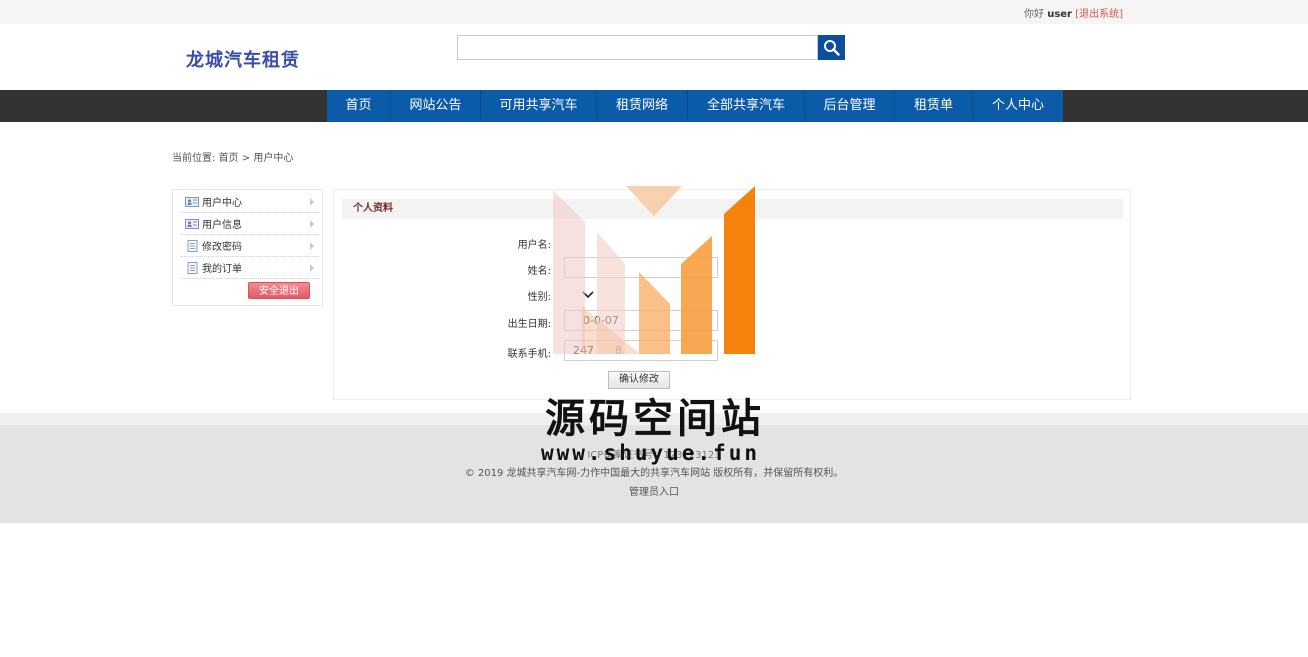 This screenshot has width=1308, height=657. I want to click on breadcrumb-prefix: 当前位置:, so click(194, 158).